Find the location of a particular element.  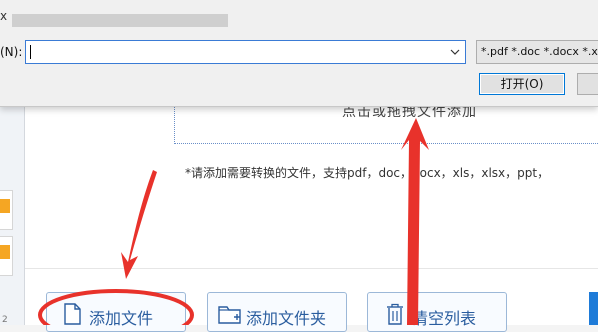

open-button: 打开(O) is located at coordinates (522, 84).